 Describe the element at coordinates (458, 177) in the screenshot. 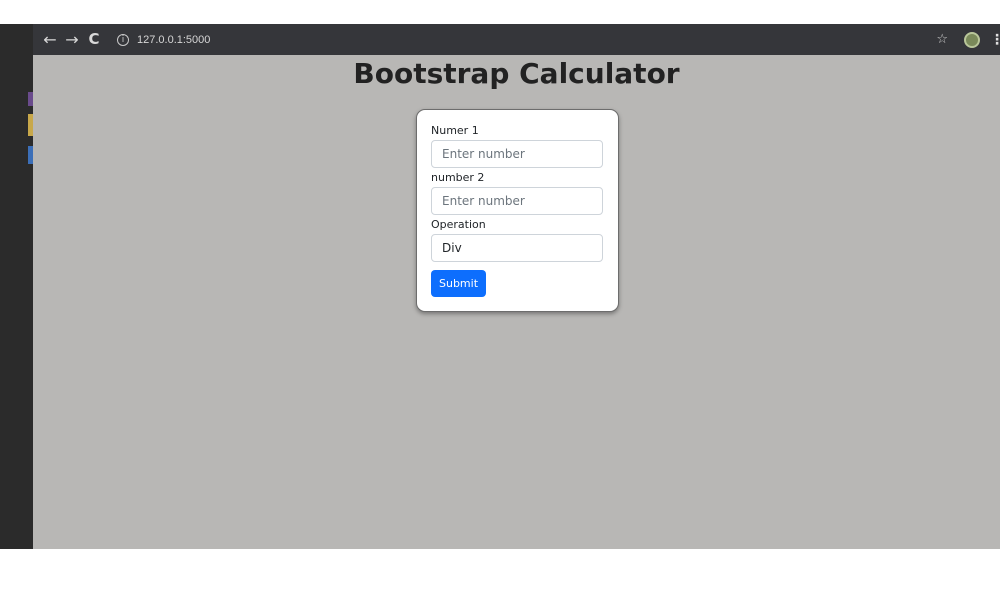

I see `number2-label: number 2` at that location.